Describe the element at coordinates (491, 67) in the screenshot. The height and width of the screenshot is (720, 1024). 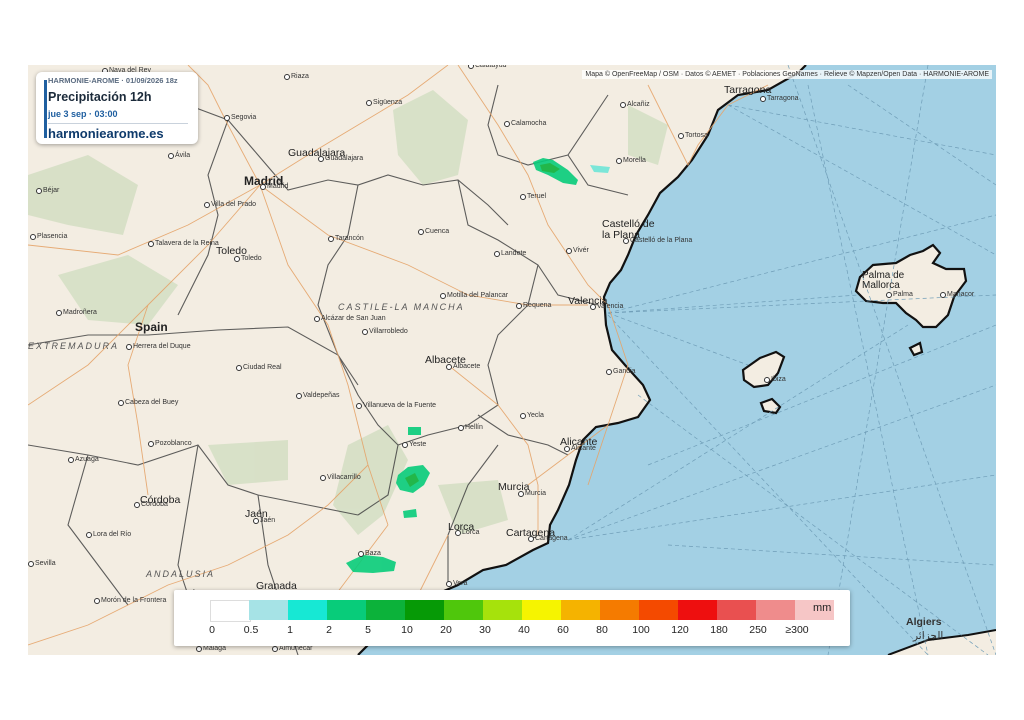
I see `town-label: Calatayud` at that location.